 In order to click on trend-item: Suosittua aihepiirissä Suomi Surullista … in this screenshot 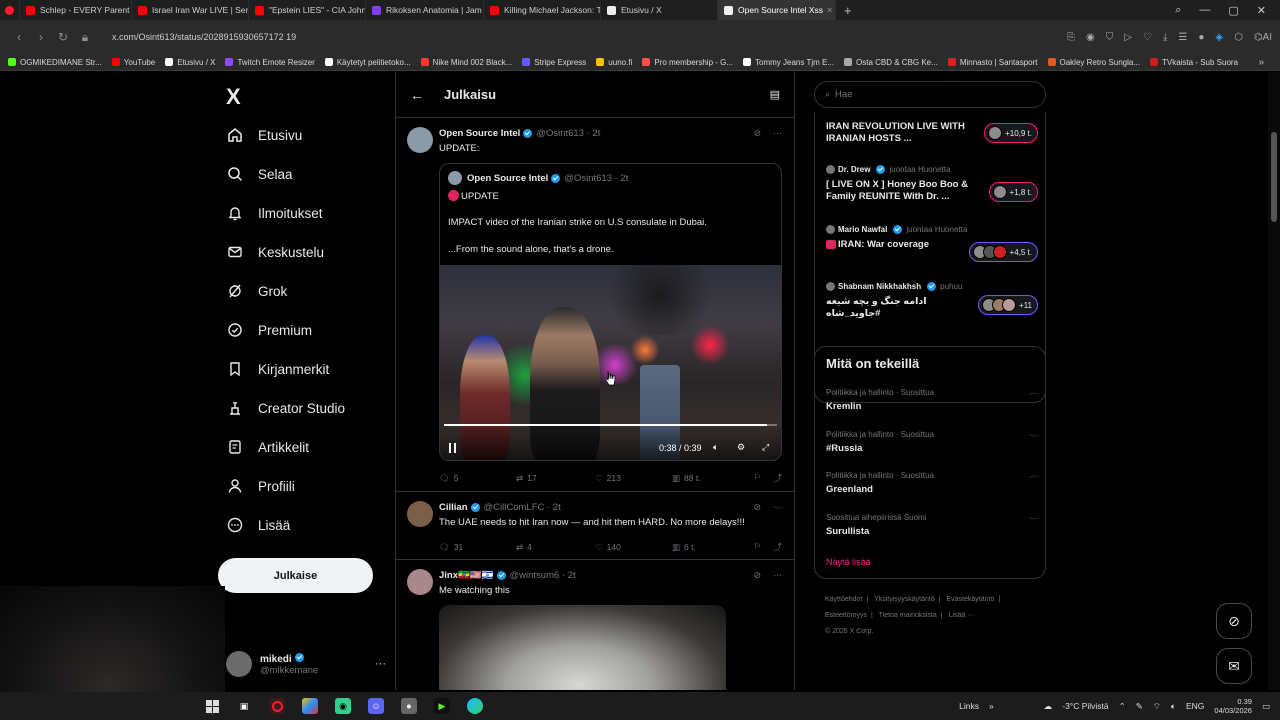, I will do `click(932, 525)`.